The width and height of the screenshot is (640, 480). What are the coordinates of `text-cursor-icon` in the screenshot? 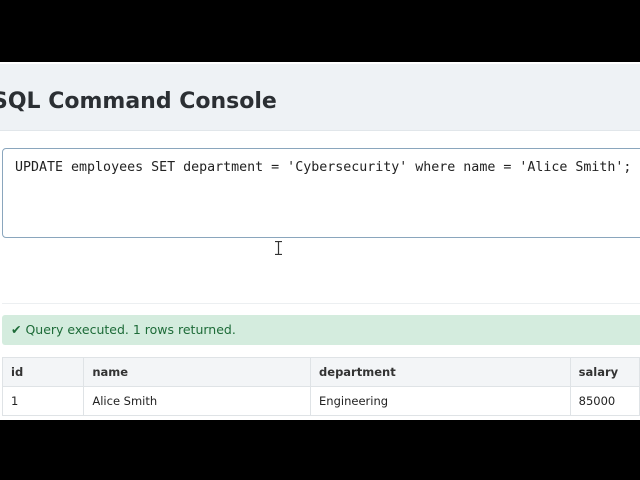 It's located at (278, 248).